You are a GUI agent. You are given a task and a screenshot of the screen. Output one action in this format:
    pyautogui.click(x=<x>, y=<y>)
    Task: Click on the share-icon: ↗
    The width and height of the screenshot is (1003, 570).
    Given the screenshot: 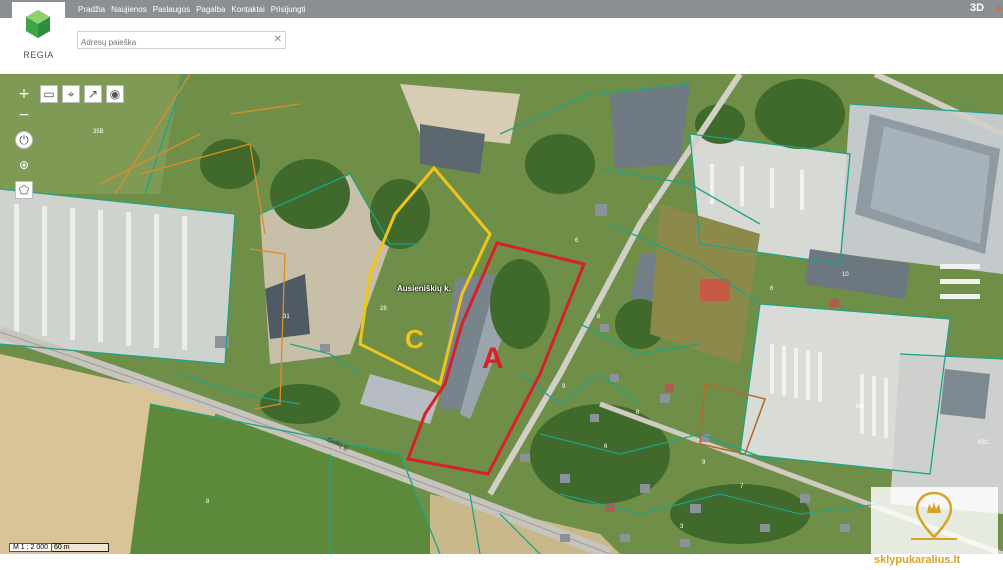 What is the action you would take?
    pyautogui.click(x=93, y=94)
    